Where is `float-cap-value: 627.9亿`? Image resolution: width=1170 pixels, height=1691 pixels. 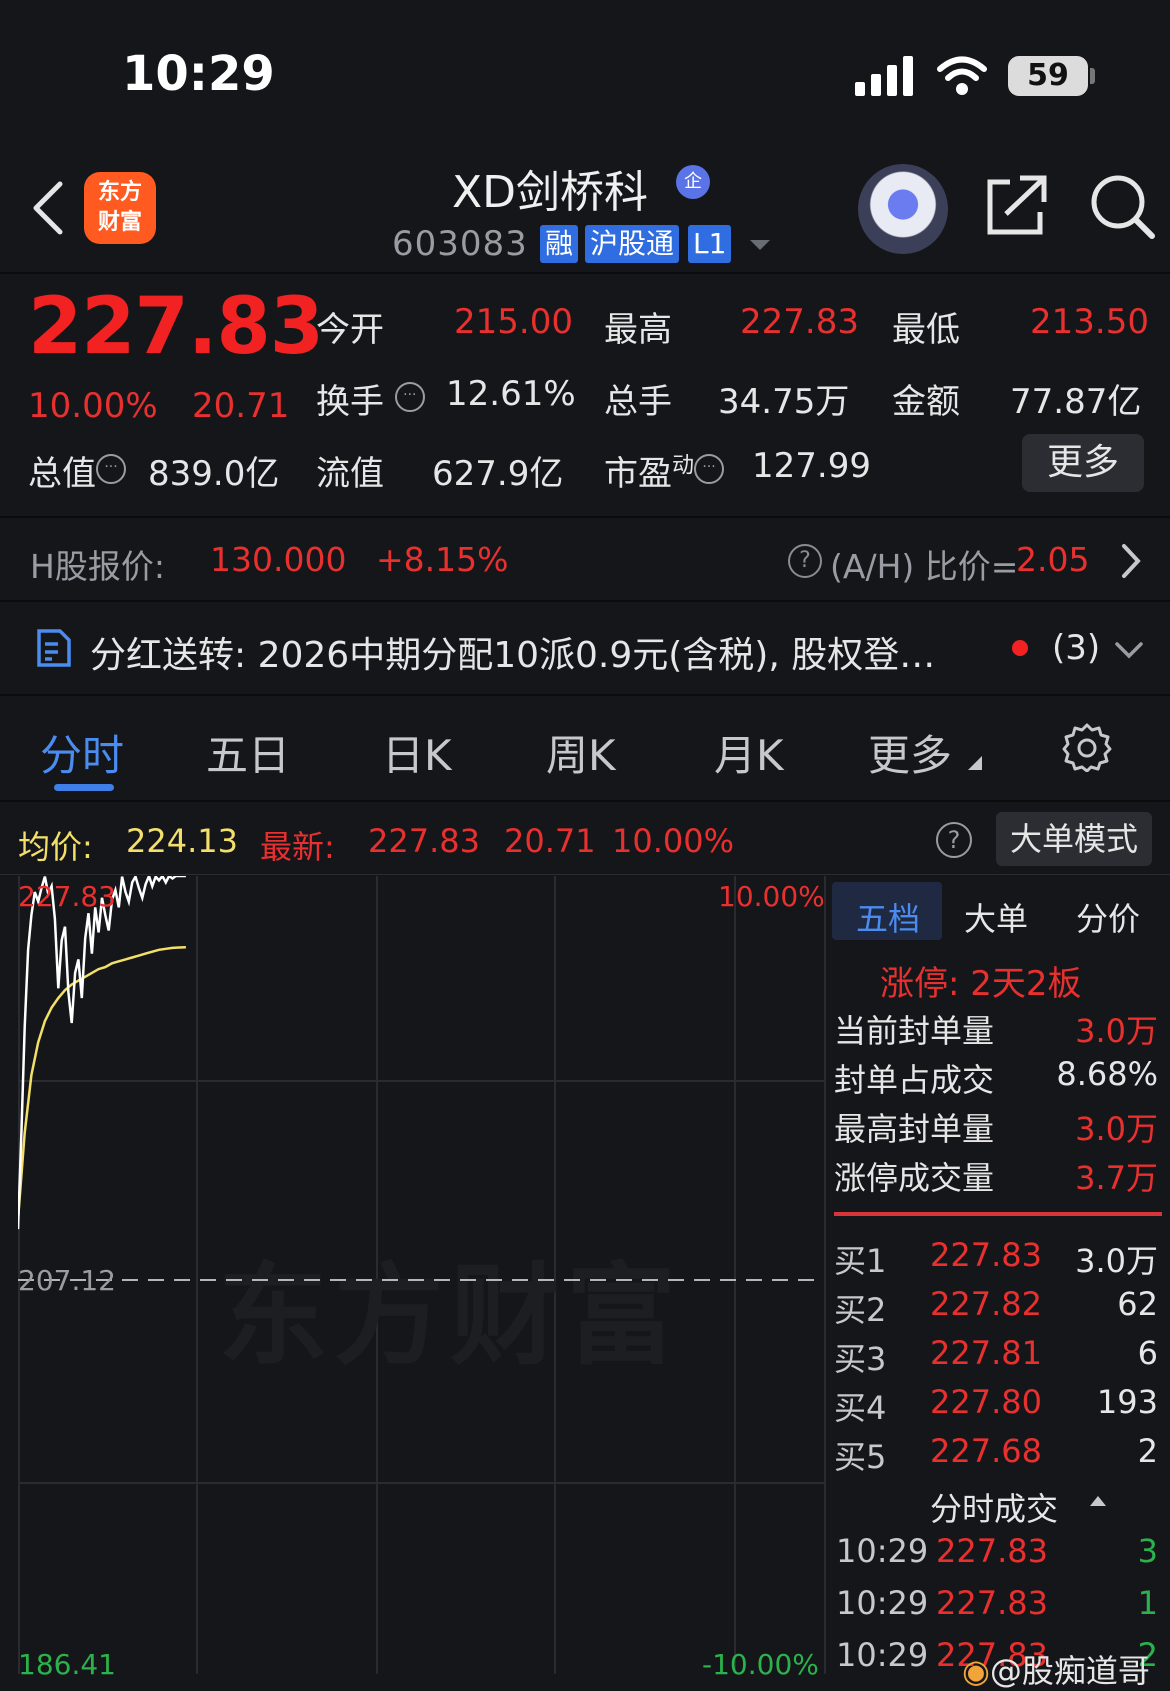
float-cap-value: 627.9亿 is located at coordinates (498, 474).